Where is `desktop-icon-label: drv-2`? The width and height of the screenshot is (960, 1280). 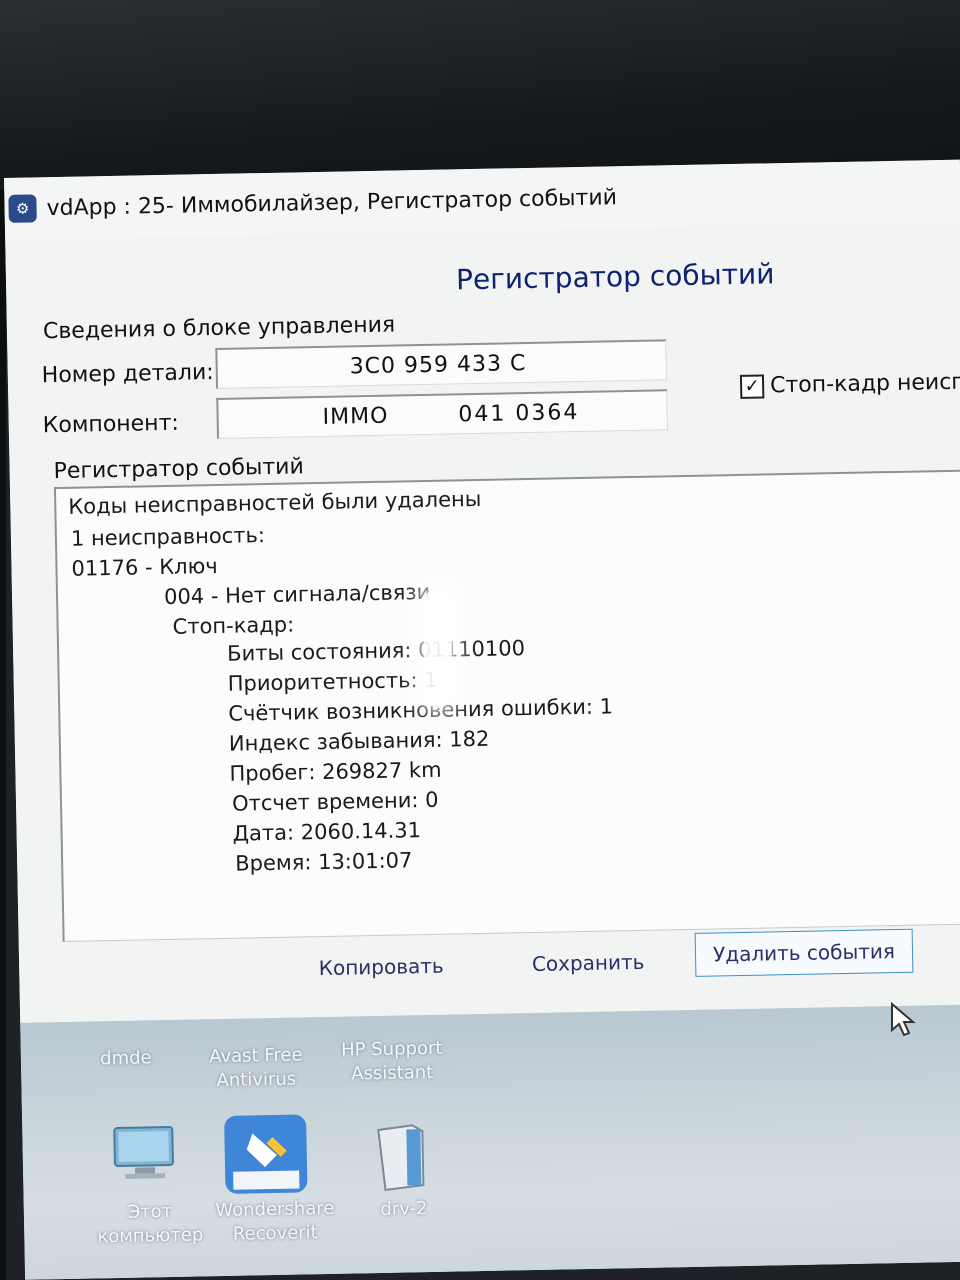 desktop-icon-label: drv-2 is located at coordinates (404, 1210).